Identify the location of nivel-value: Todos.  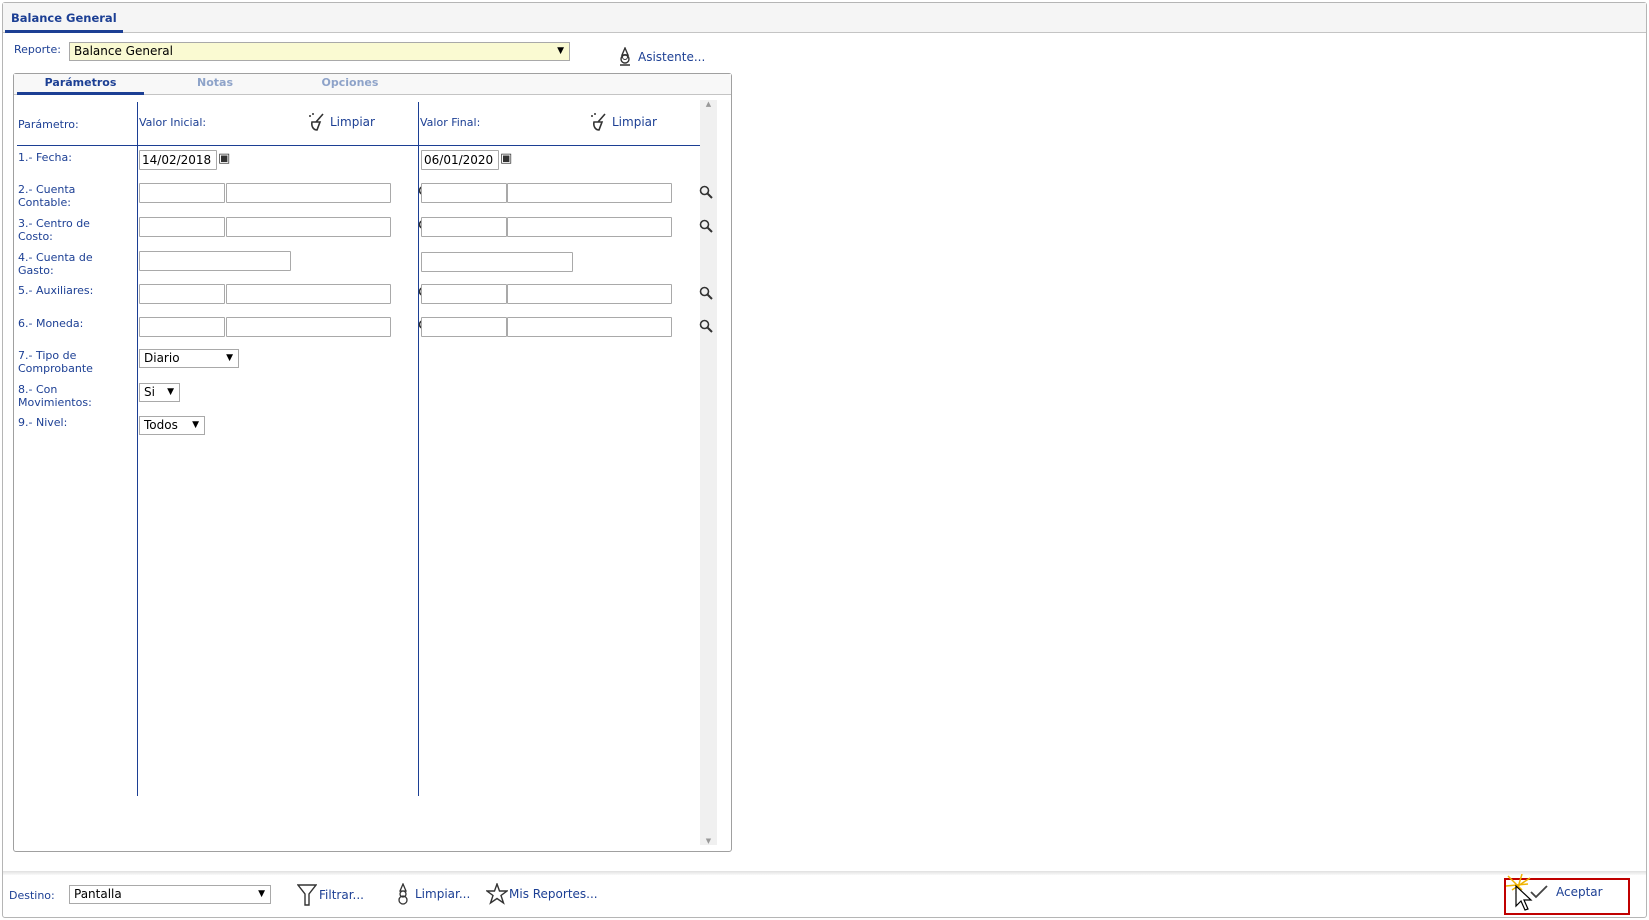
(161, 425).